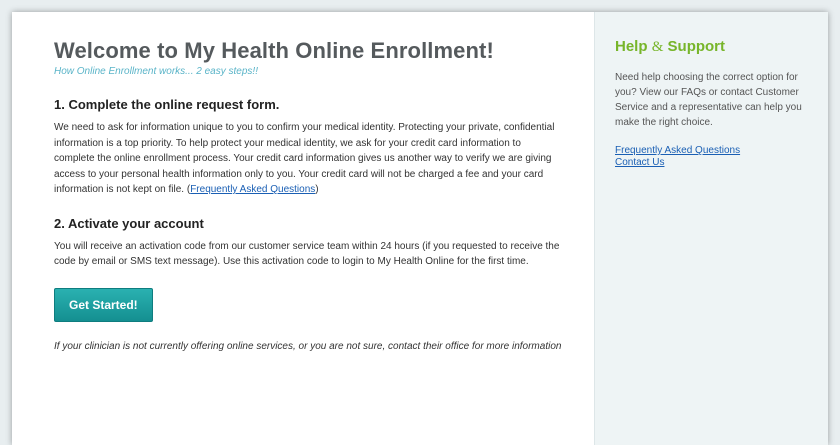 Image resolution: width=840 pixels, height=445 pixels. Describe the element at coordinates (631, 46) in the screenshot. I see `help-word: Help` at that location.